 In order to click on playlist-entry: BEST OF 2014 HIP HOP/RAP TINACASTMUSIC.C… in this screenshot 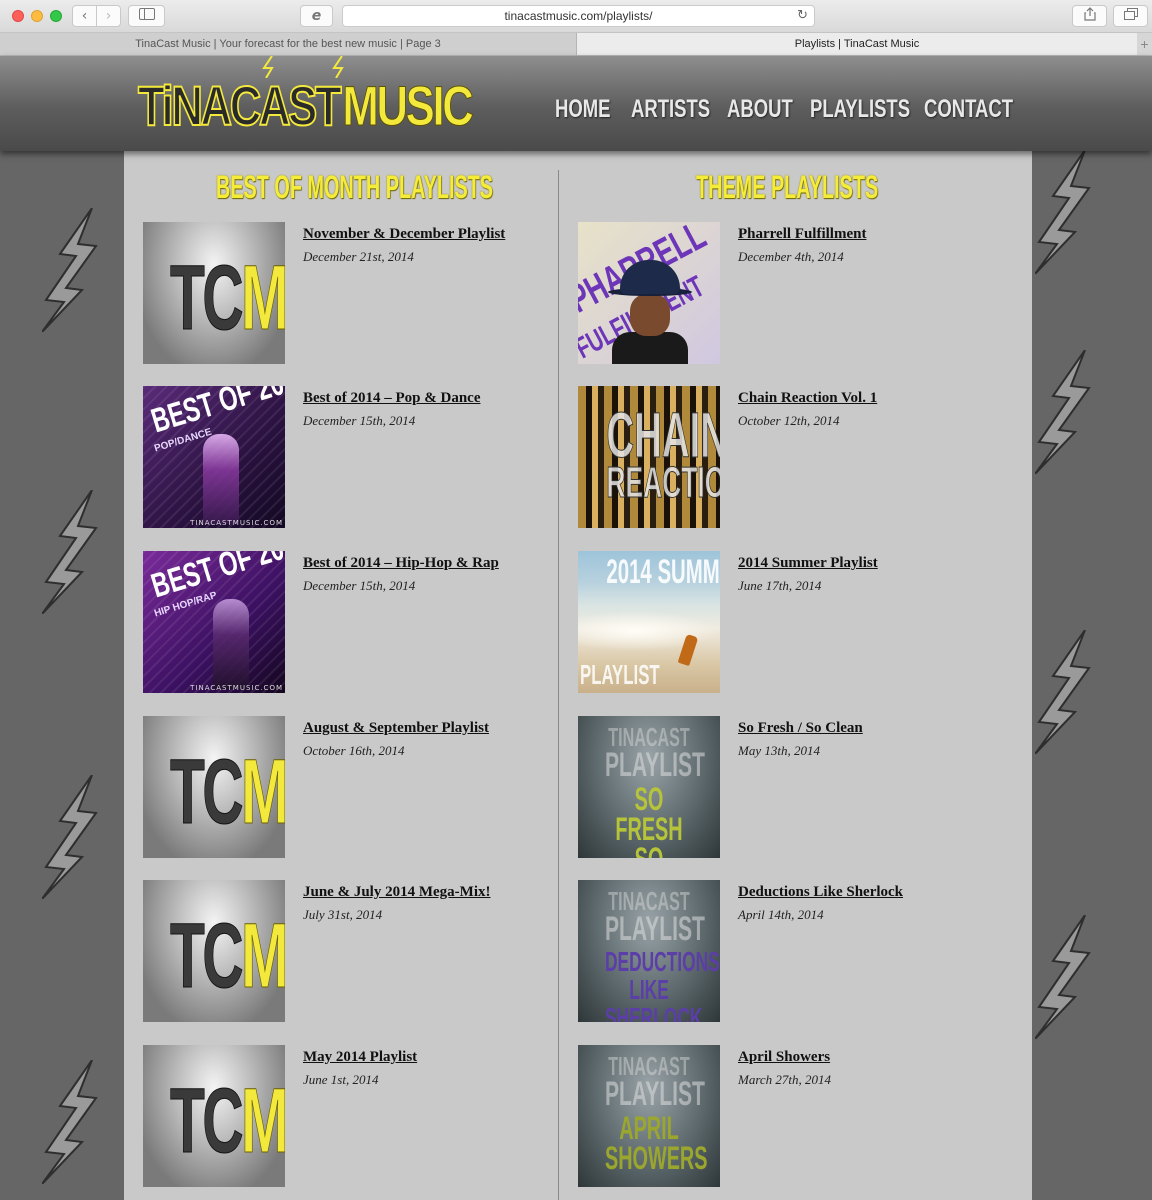, I will do `click(343, 622)`.